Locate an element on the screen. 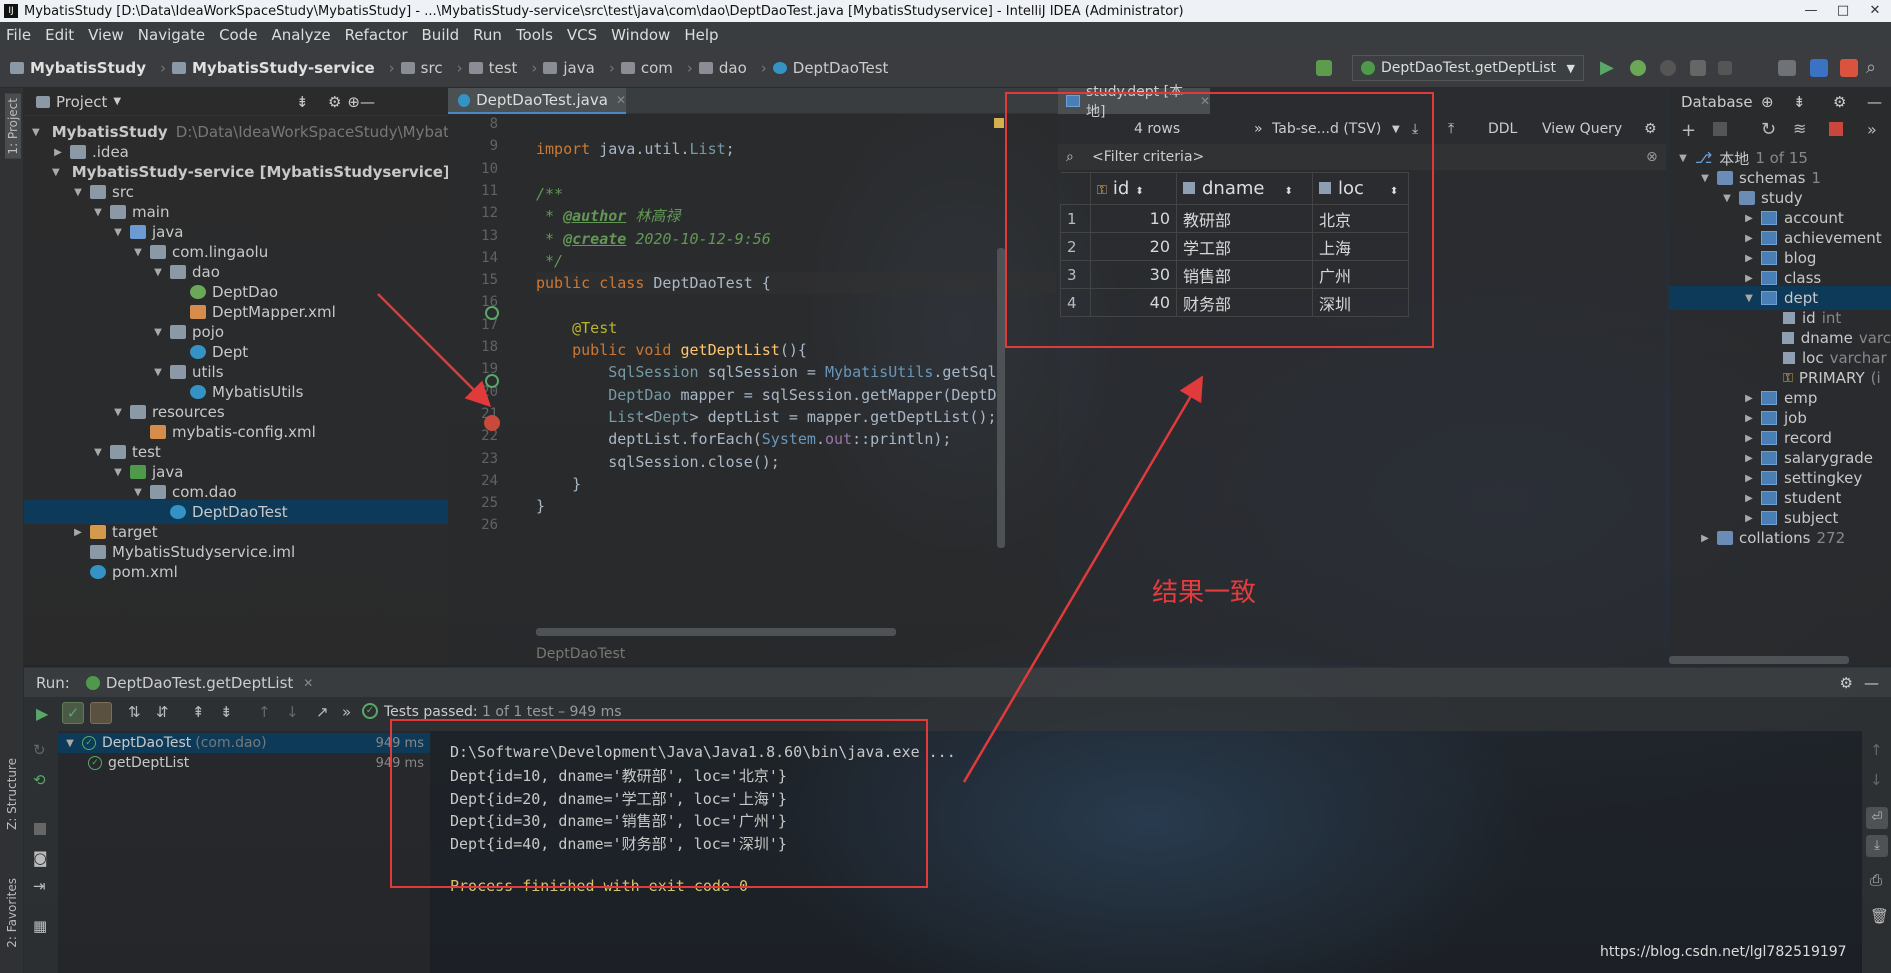 The height and width of the screenshot is (973, 1891). arrow-to-test is located at coordinates (434, 350).